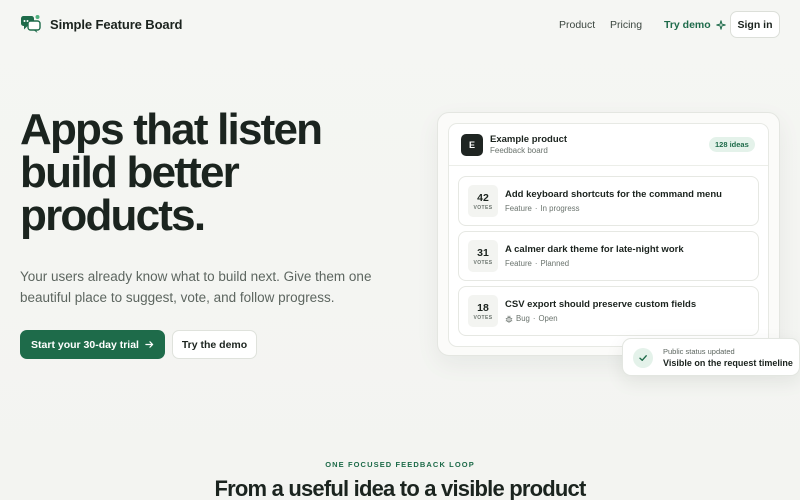 The height and width of the screenshot is (500, 800). What do you see at coordinates (608, 165) in the screenshot?
I see `card-divider` at bounding box center [608, 165].